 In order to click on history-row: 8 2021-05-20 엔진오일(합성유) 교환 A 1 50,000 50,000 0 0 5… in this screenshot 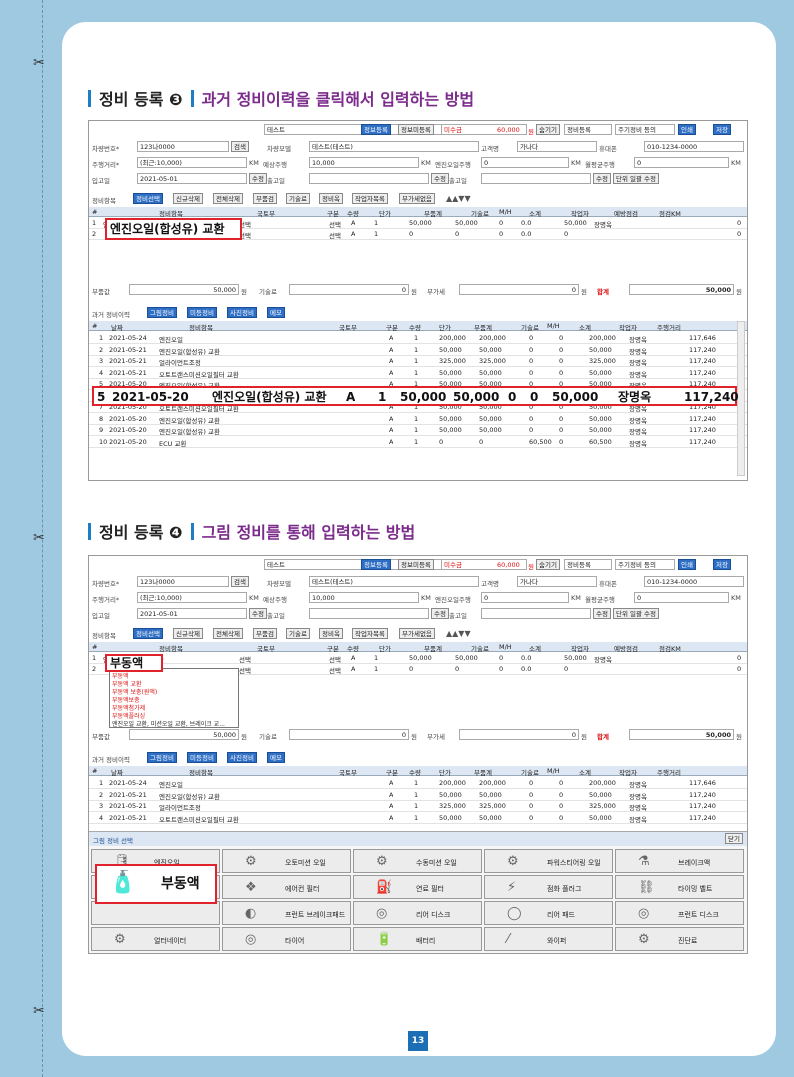, I will do `click(418, 419)`.